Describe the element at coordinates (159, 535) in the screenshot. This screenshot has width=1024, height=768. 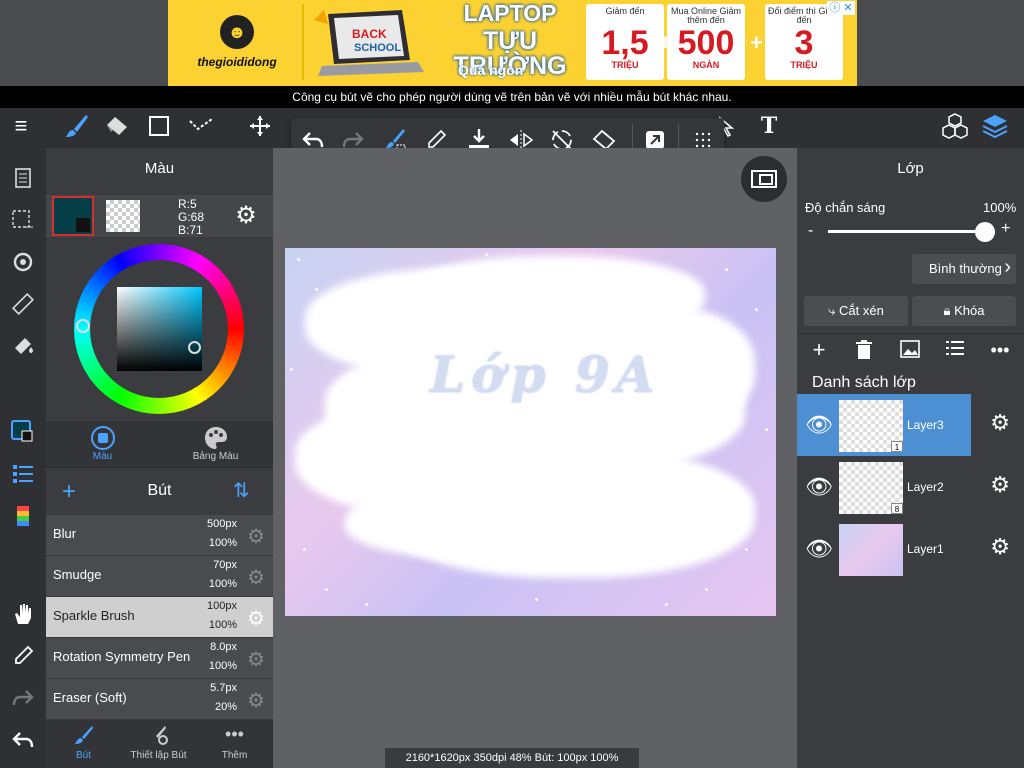
I see `brush-item: Blur 500px 100% ⚙` at that location.